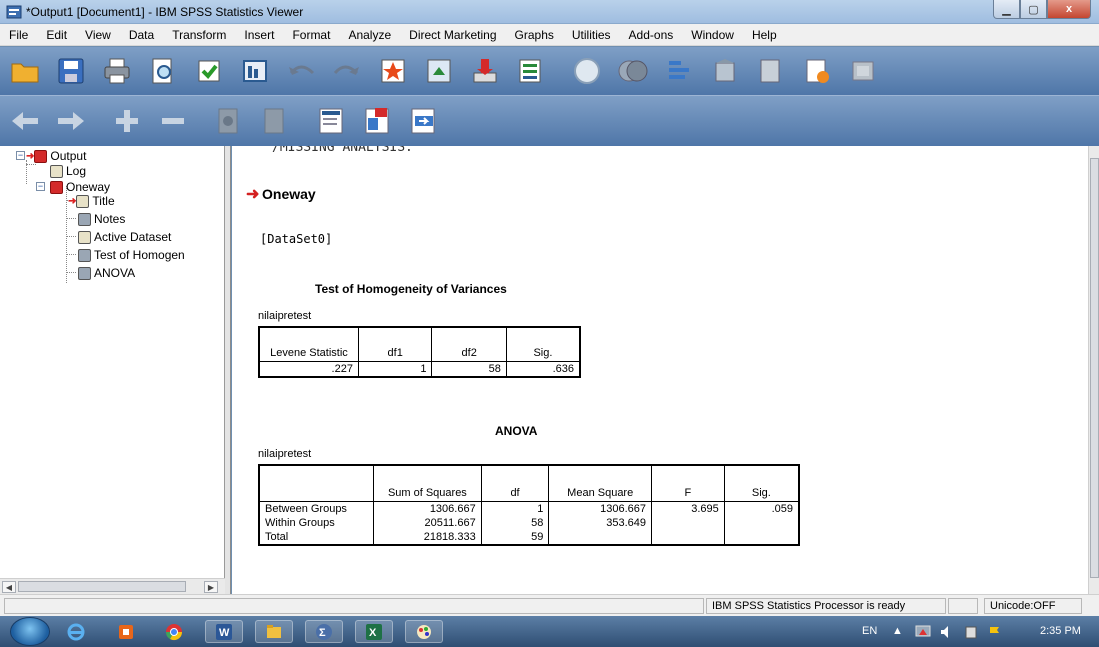  I want to click on anova-table-title: ANOVA, so click(516, 431).